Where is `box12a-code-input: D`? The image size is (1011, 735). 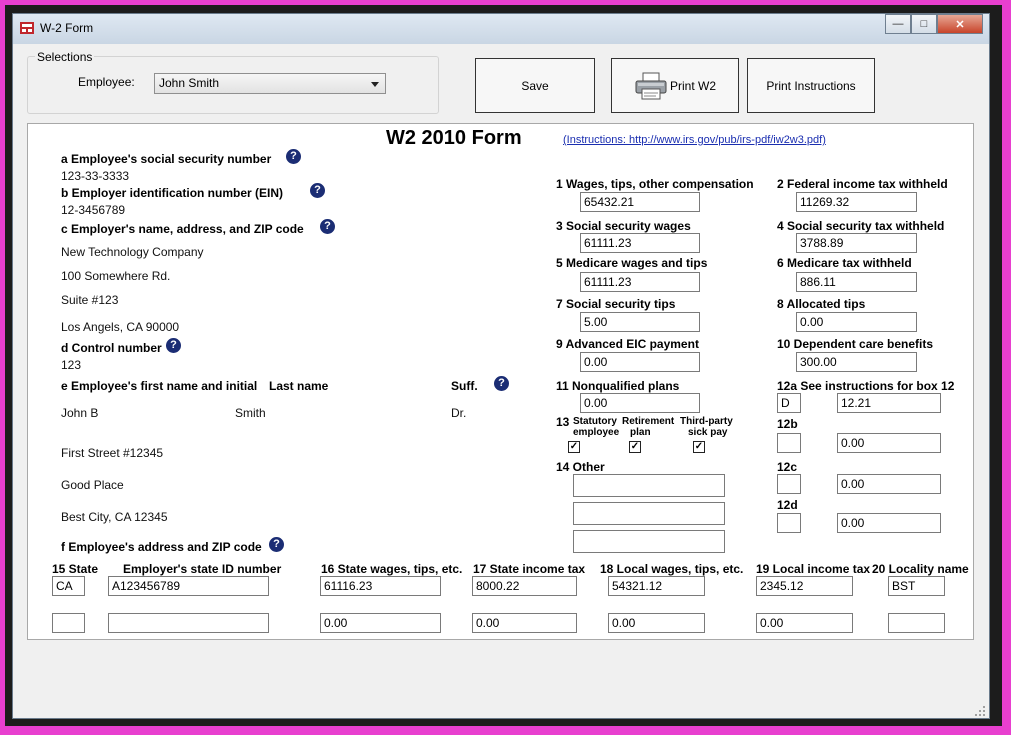
box12a-code-input: D is located at coordinates (789, 403).